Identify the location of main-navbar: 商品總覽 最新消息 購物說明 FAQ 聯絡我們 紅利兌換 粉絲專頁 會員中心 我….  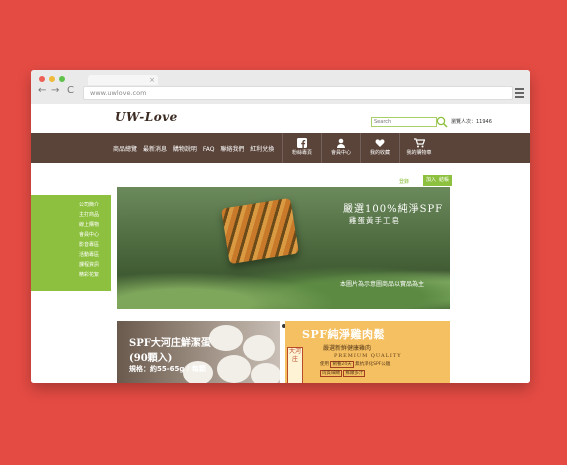
(280, 148).